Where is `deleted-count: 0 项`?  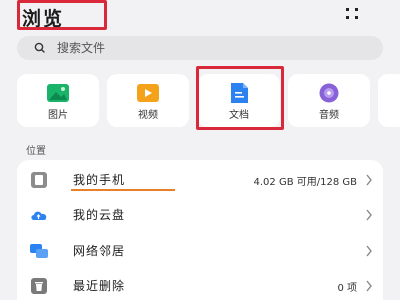 deleted-count: 0 项 is located at coordinates (347, 288).